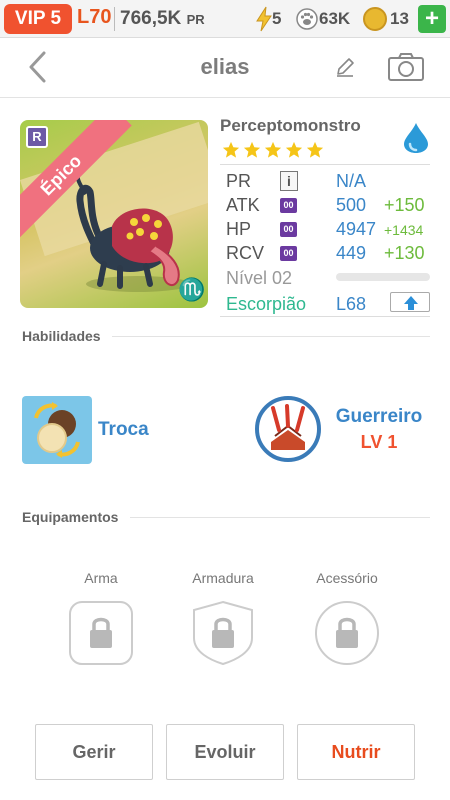  Describe the element at coordinates (223, 578) in the screenshot. I see `equipment-label-armor: Armadura` at that location.